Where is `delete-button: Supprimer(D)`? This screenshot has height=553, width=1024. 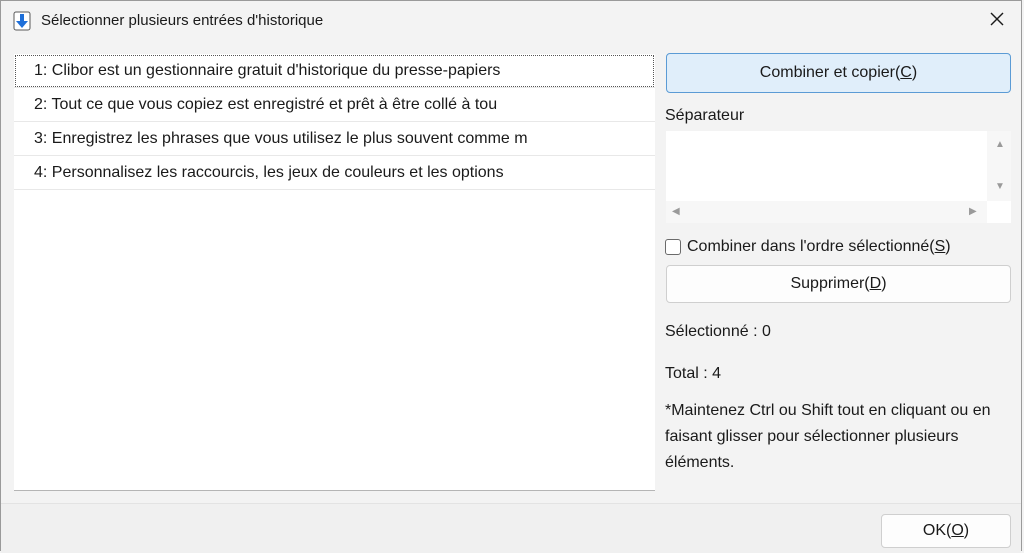
delete-button: Supprimer(D) is located at coordinates (838, 284).